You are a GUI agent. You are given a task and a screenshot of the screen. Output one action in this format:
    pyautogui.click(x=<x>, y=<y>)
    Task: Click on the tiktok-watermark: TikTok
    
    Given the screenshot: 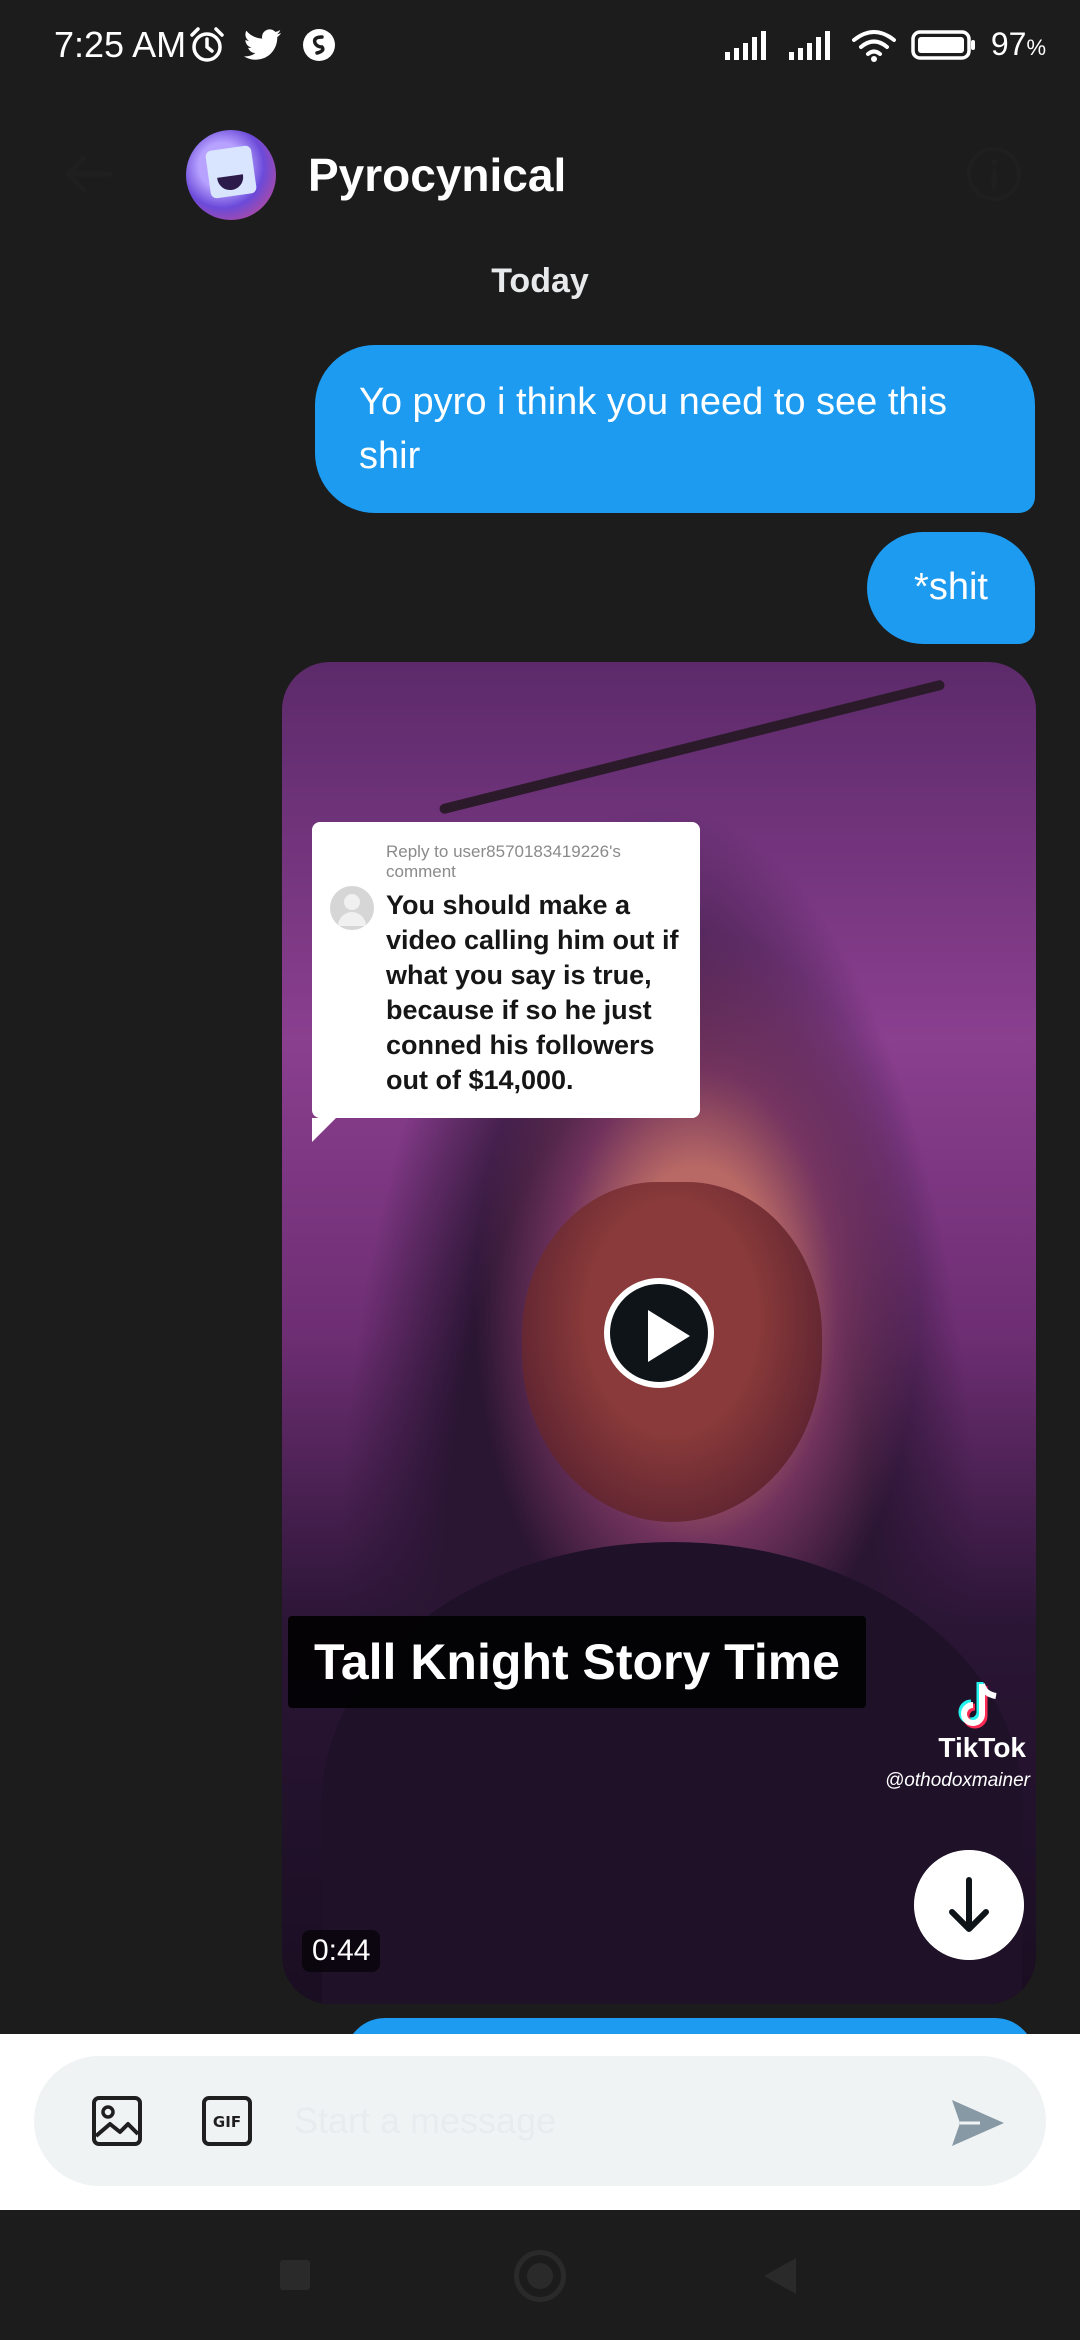 What is the action you would take?
    pyautogui.click(x=982, y=1747)
    